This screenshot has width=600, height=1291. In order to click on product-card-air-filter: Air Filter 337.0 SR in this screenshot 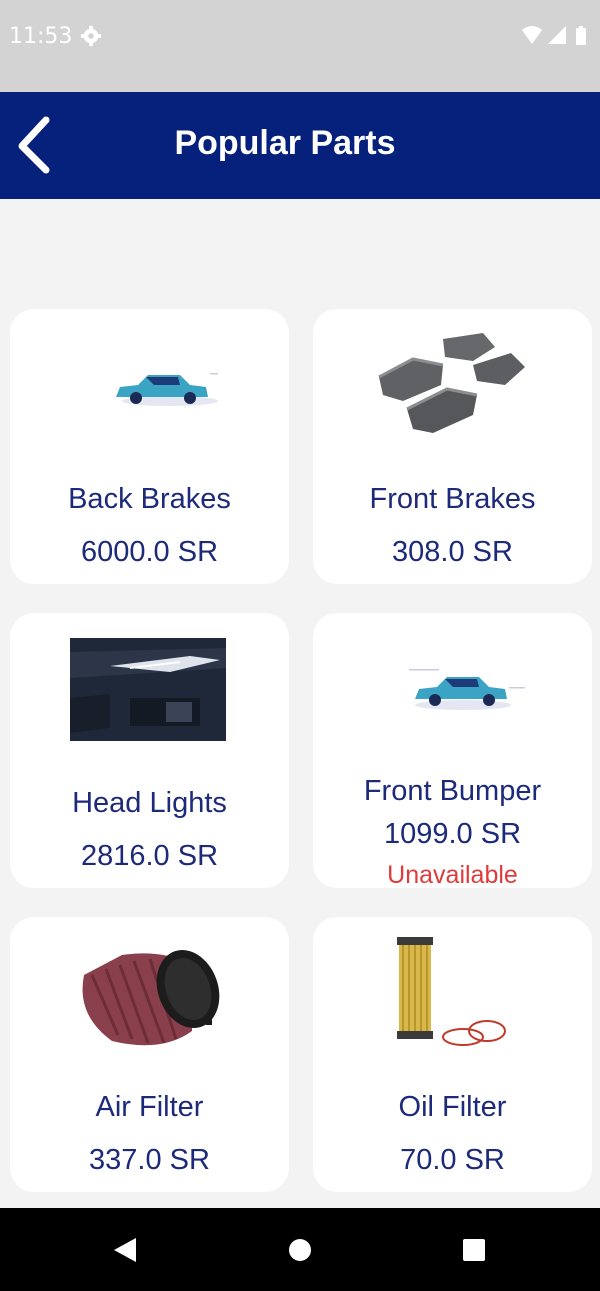, I will do `click(149, 1054)`.